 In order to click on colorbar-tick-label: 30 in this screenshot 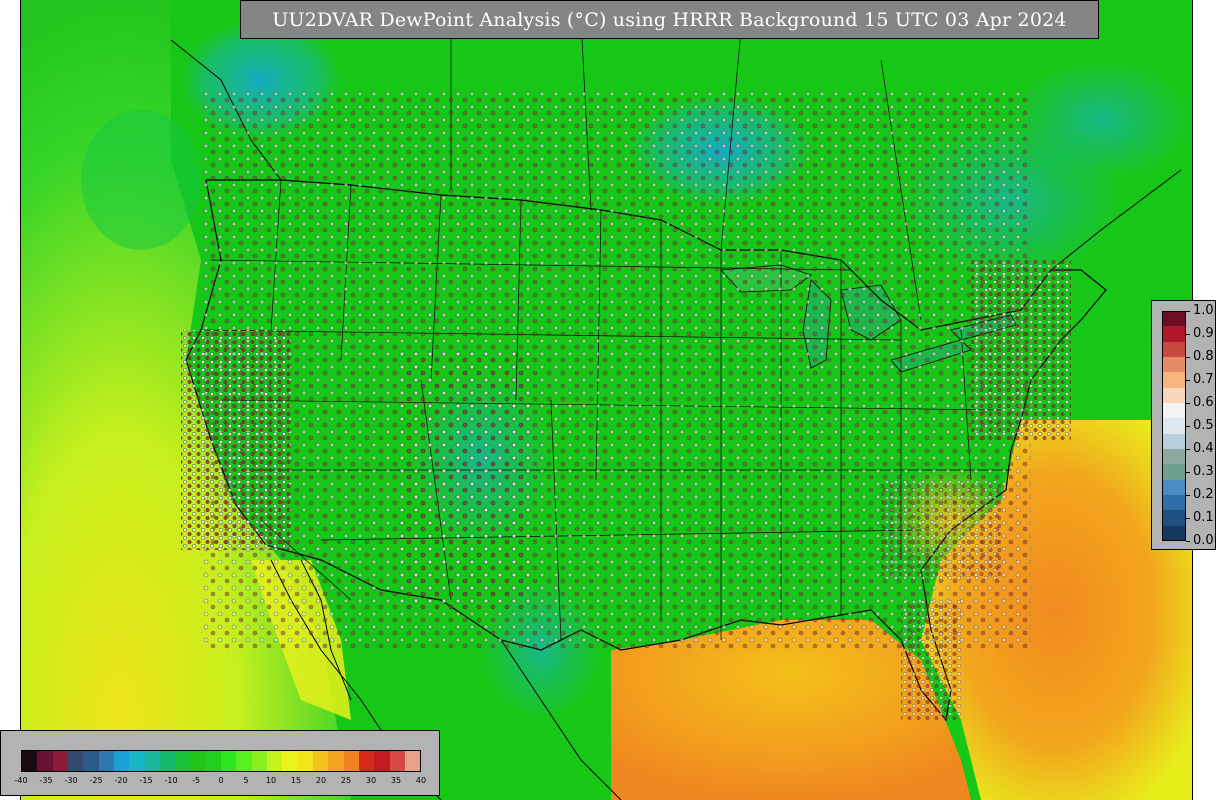, I will do `click(371, 780)`.